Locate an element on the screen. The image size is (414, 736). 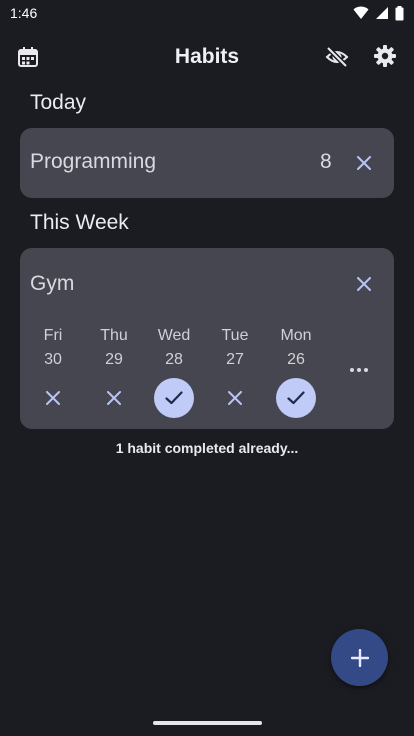
more-days-button is located at coordinates (359, 370).